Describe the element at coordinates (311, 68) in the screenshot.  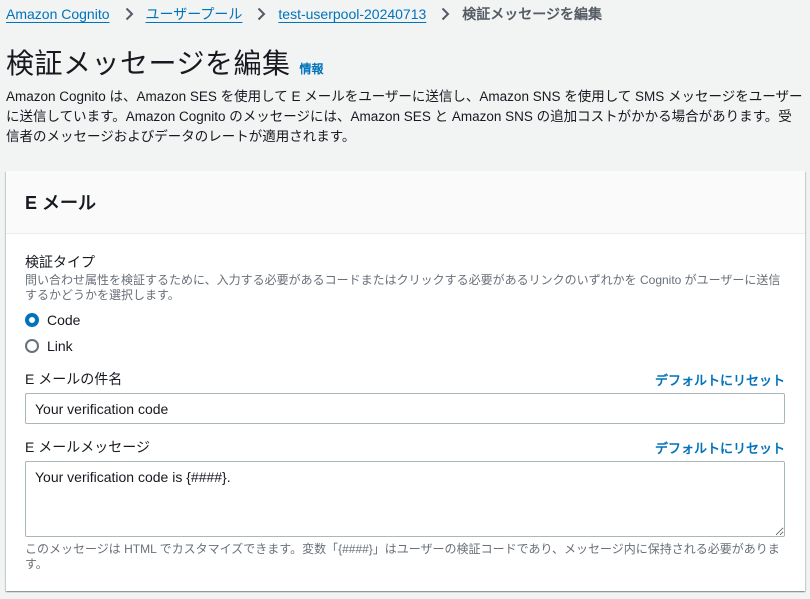
I see `info-link: 情報` at that location.